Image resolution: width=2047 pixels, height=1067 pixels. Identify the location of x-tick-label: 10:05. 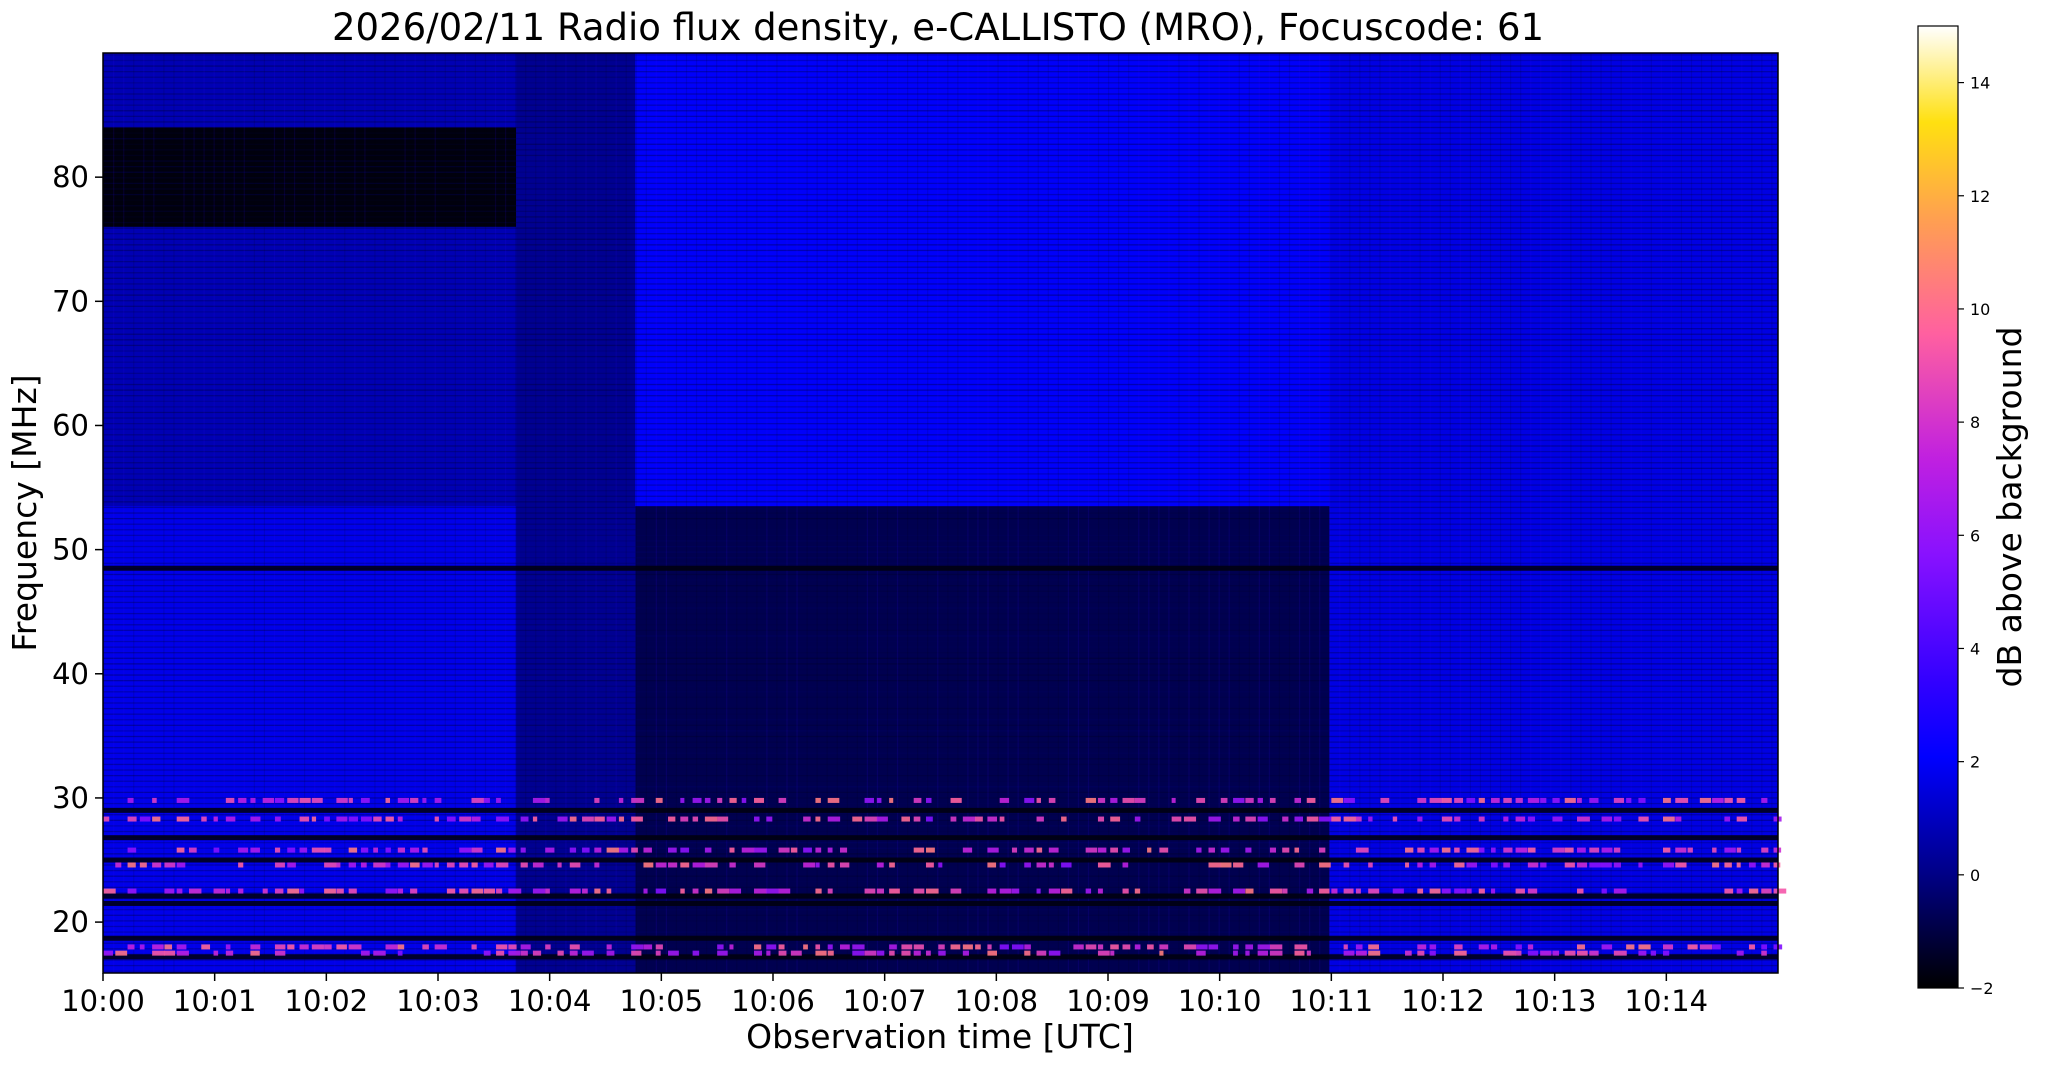
(662, 1001).